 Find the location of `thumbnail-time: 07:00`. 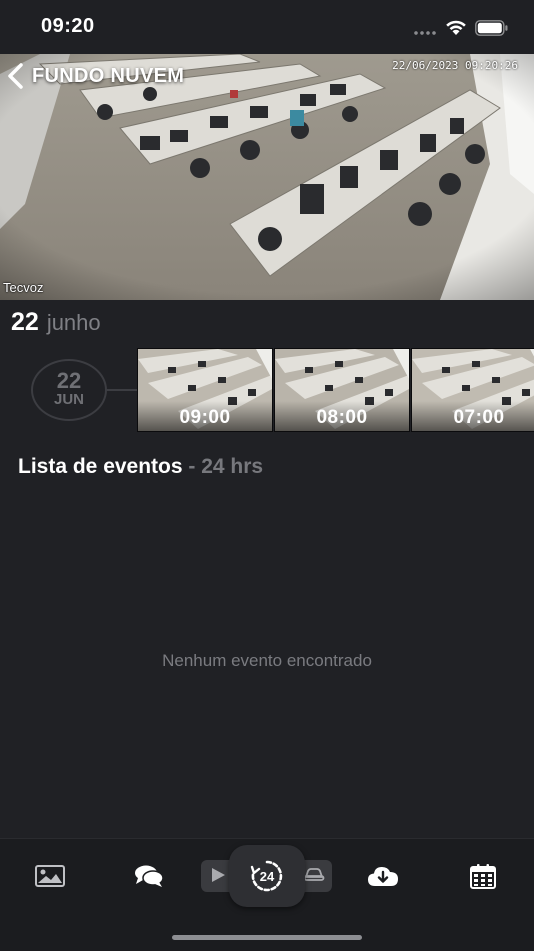

thumbnail-time: 07:00 is located at coordinates (479, 417).